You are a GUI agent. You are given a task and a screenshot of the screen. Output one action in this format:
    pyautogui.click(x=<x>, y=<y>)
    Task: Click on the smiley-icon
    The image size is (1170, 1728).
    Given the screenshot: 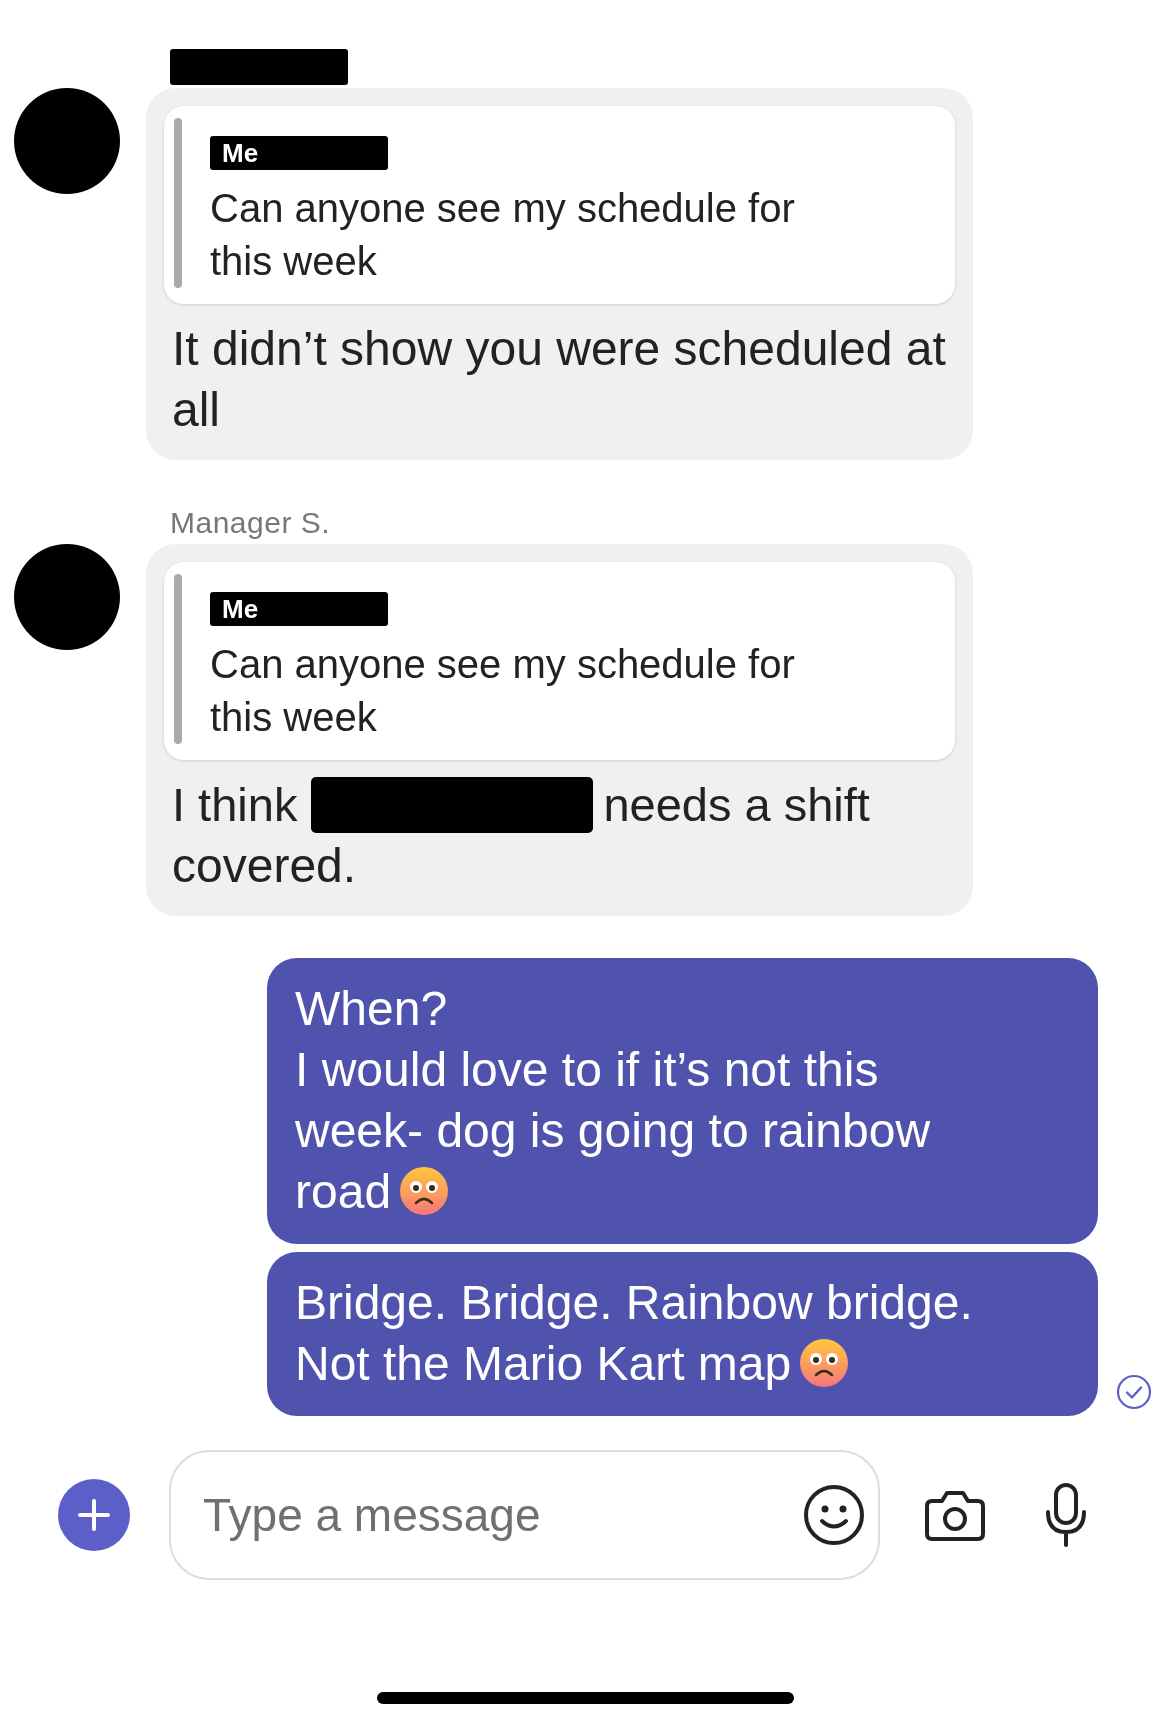 What is the action you would take?
    pyautogui.click(x=834, y=1515)
    